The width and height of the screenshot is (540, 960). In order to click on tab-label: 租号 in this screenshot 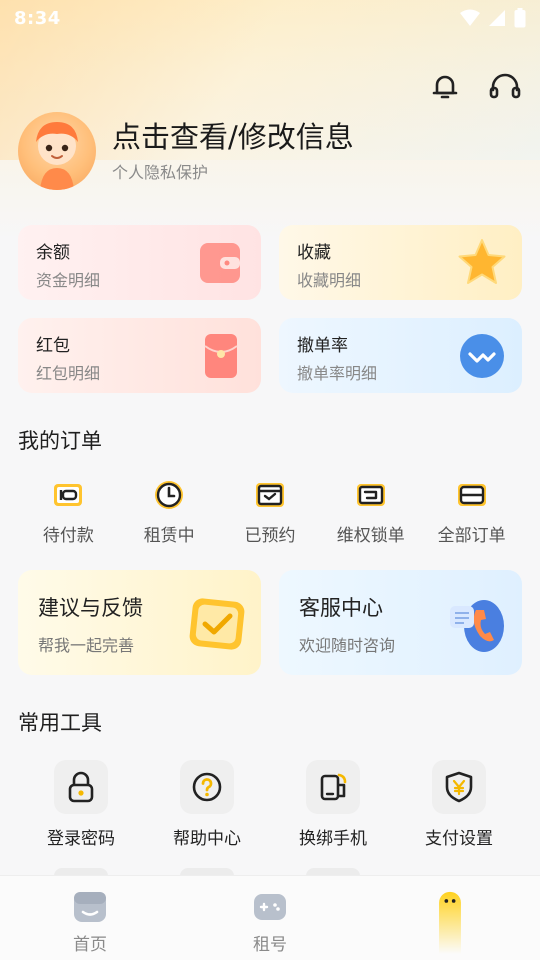, I will do `click(270, 945)`.